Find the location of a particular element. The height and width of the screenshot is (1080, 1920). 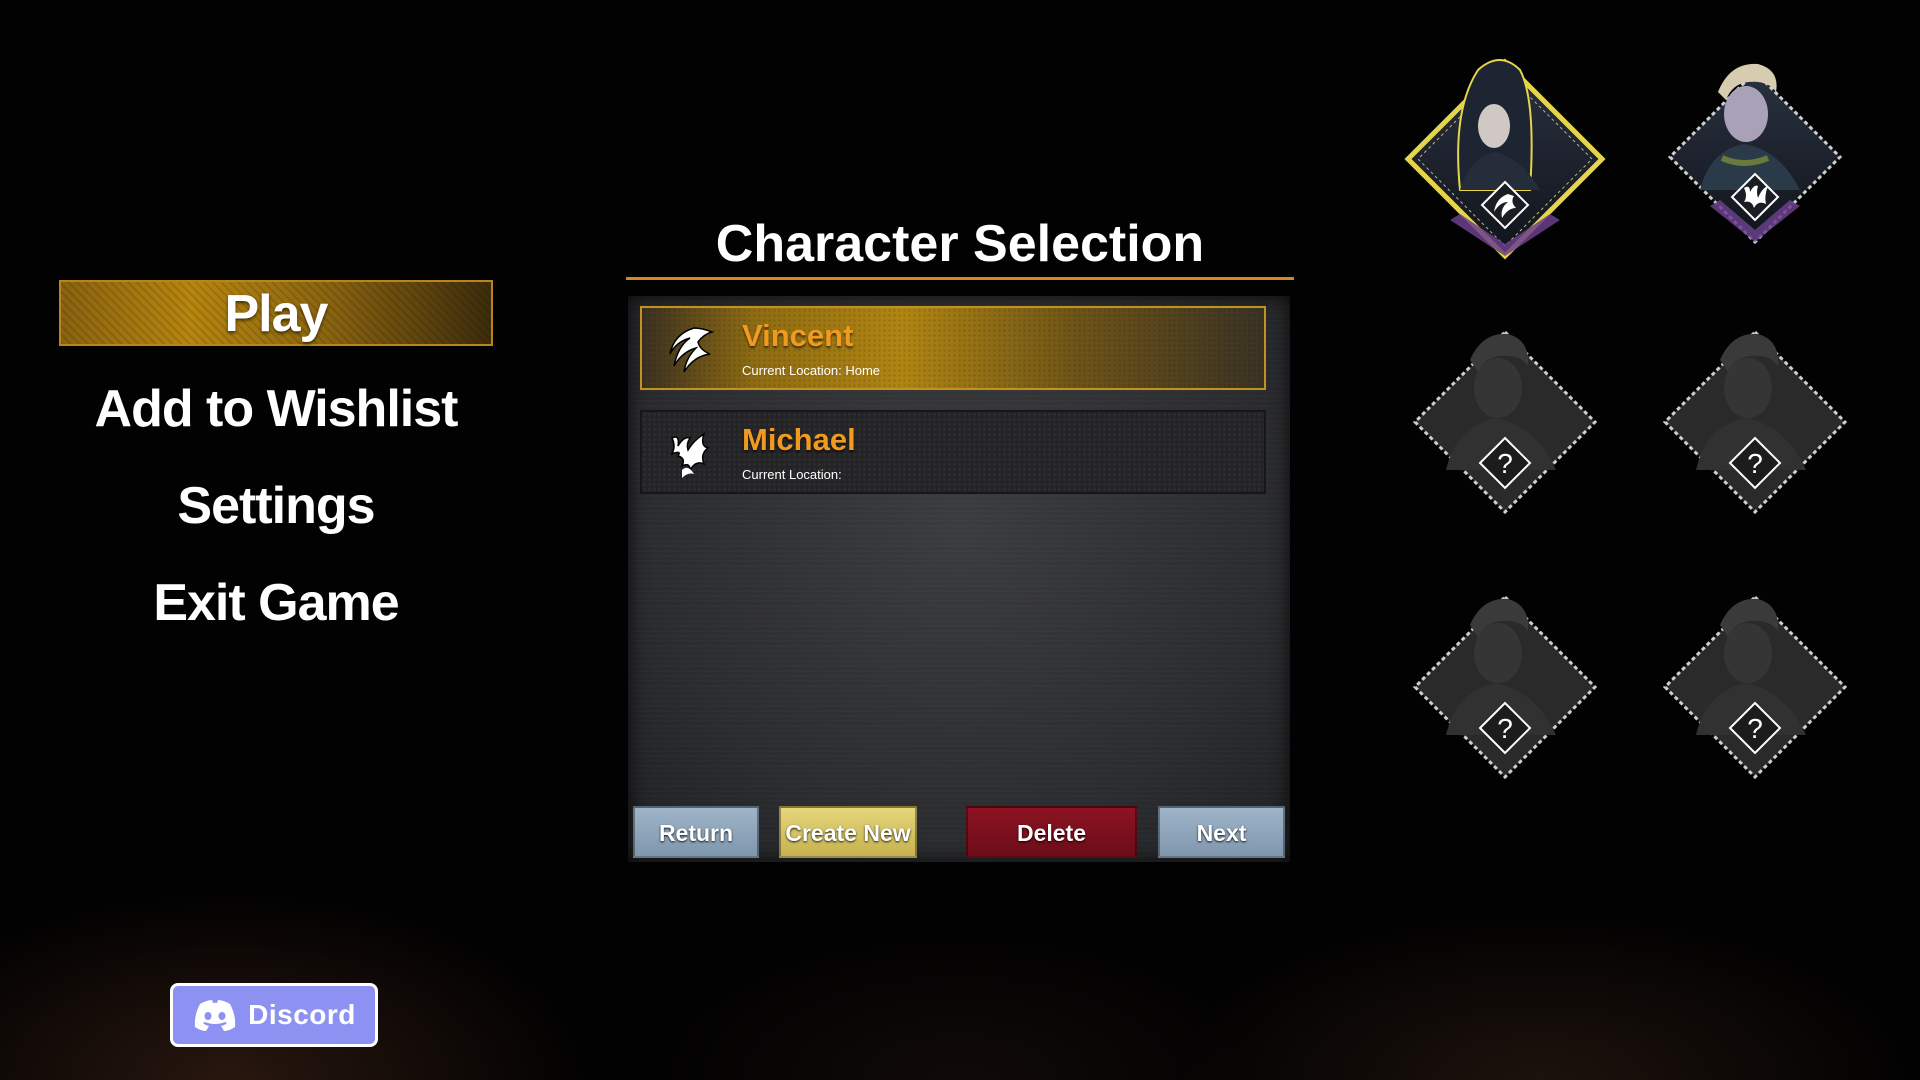

character-name: Michael is located at coordinates (799, 439).